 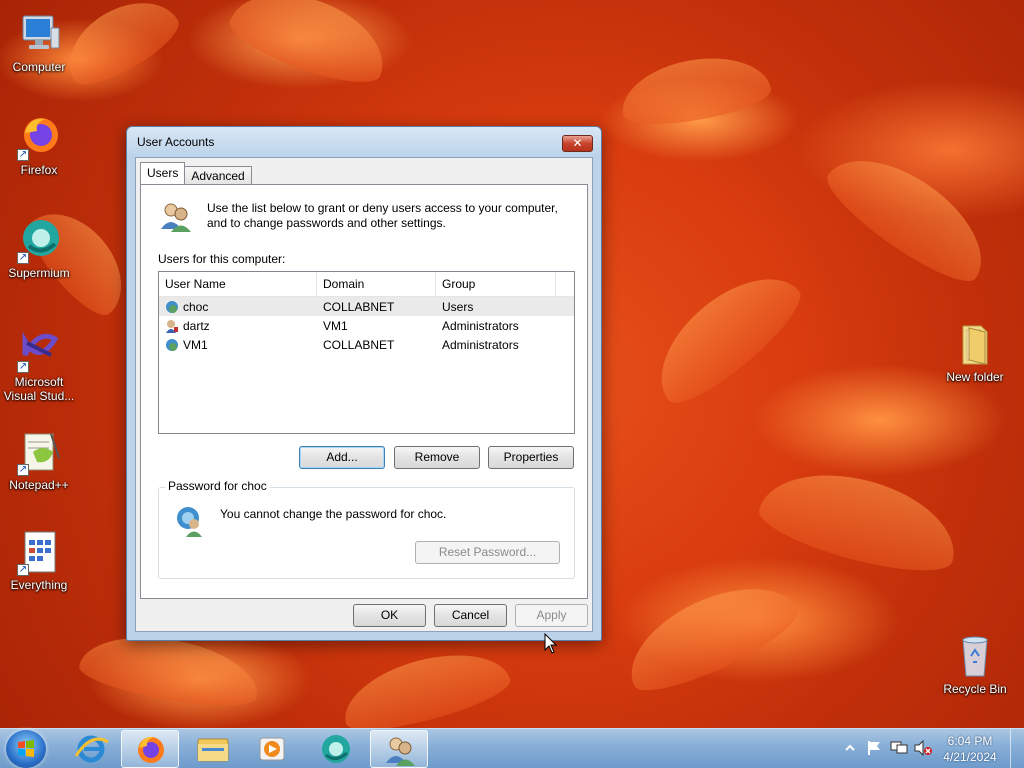 I want to click on media-player-icon, so click(x=272, y=749).